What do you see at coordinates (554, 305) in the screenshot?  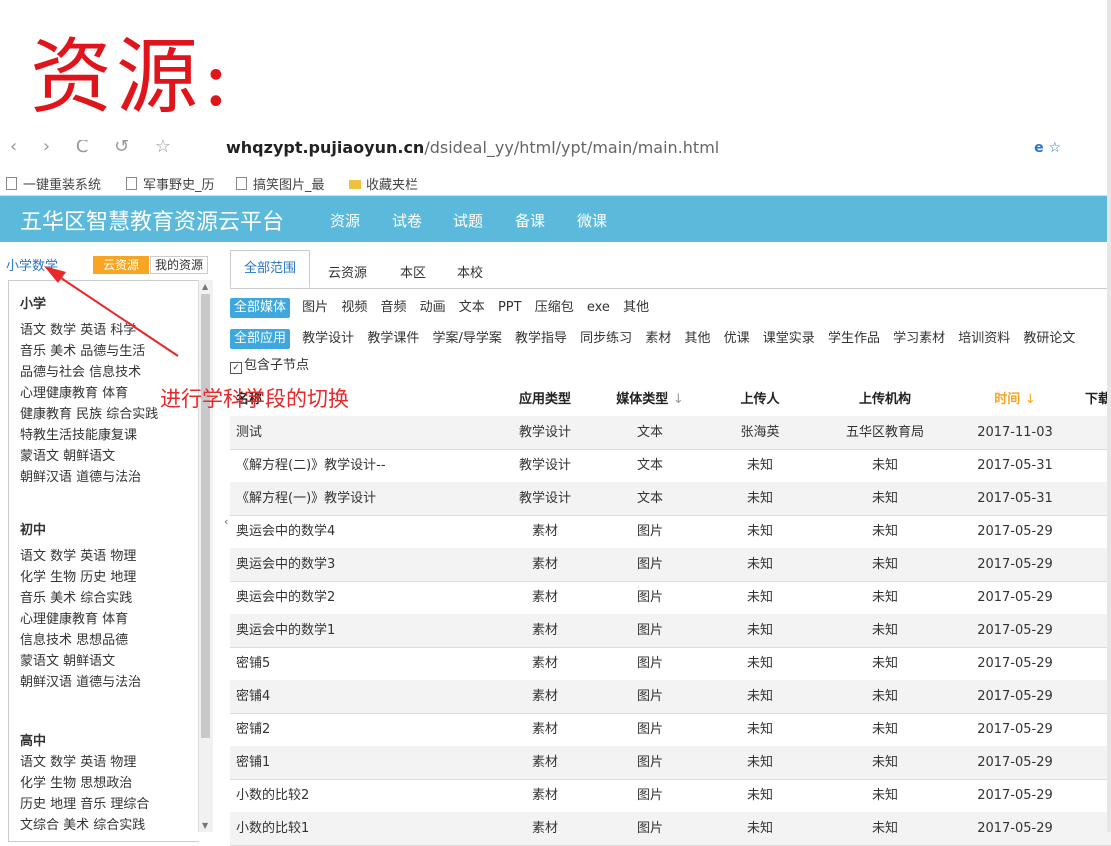 I see `media-filter-item: 压缩包` at bounding box center [554, 305].